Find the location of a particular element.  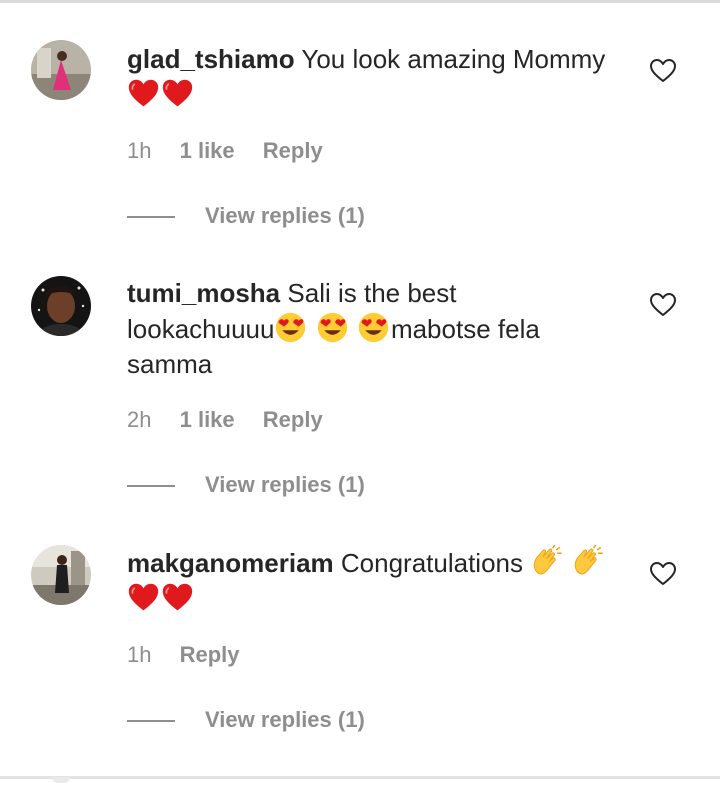

comment-time: 2h is located at coordinates (139, 419).